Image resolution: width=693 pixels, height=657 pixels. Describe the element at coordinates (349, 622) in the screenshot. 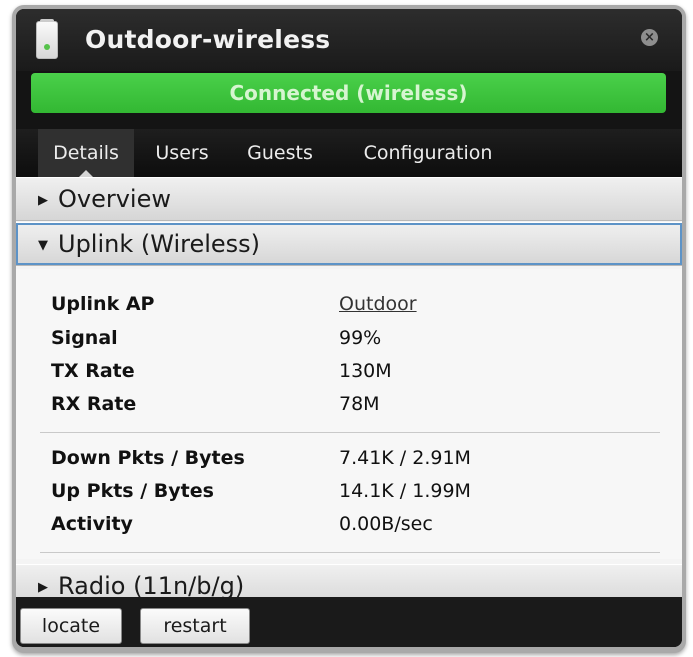

I see `action-bar: locate restart` at that location.